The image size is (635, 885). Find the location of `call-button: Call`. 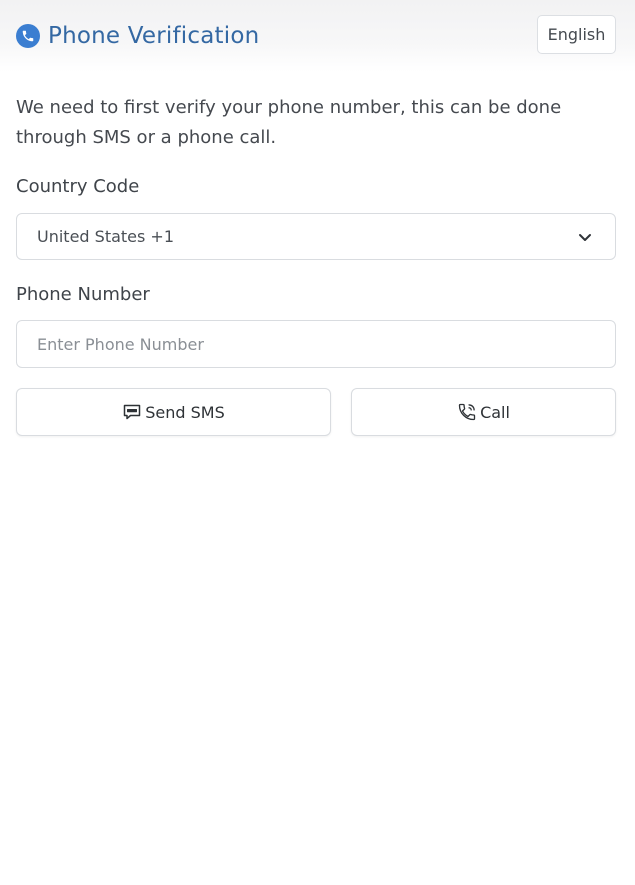

call-button: Call is located at coordinates (483, 412).